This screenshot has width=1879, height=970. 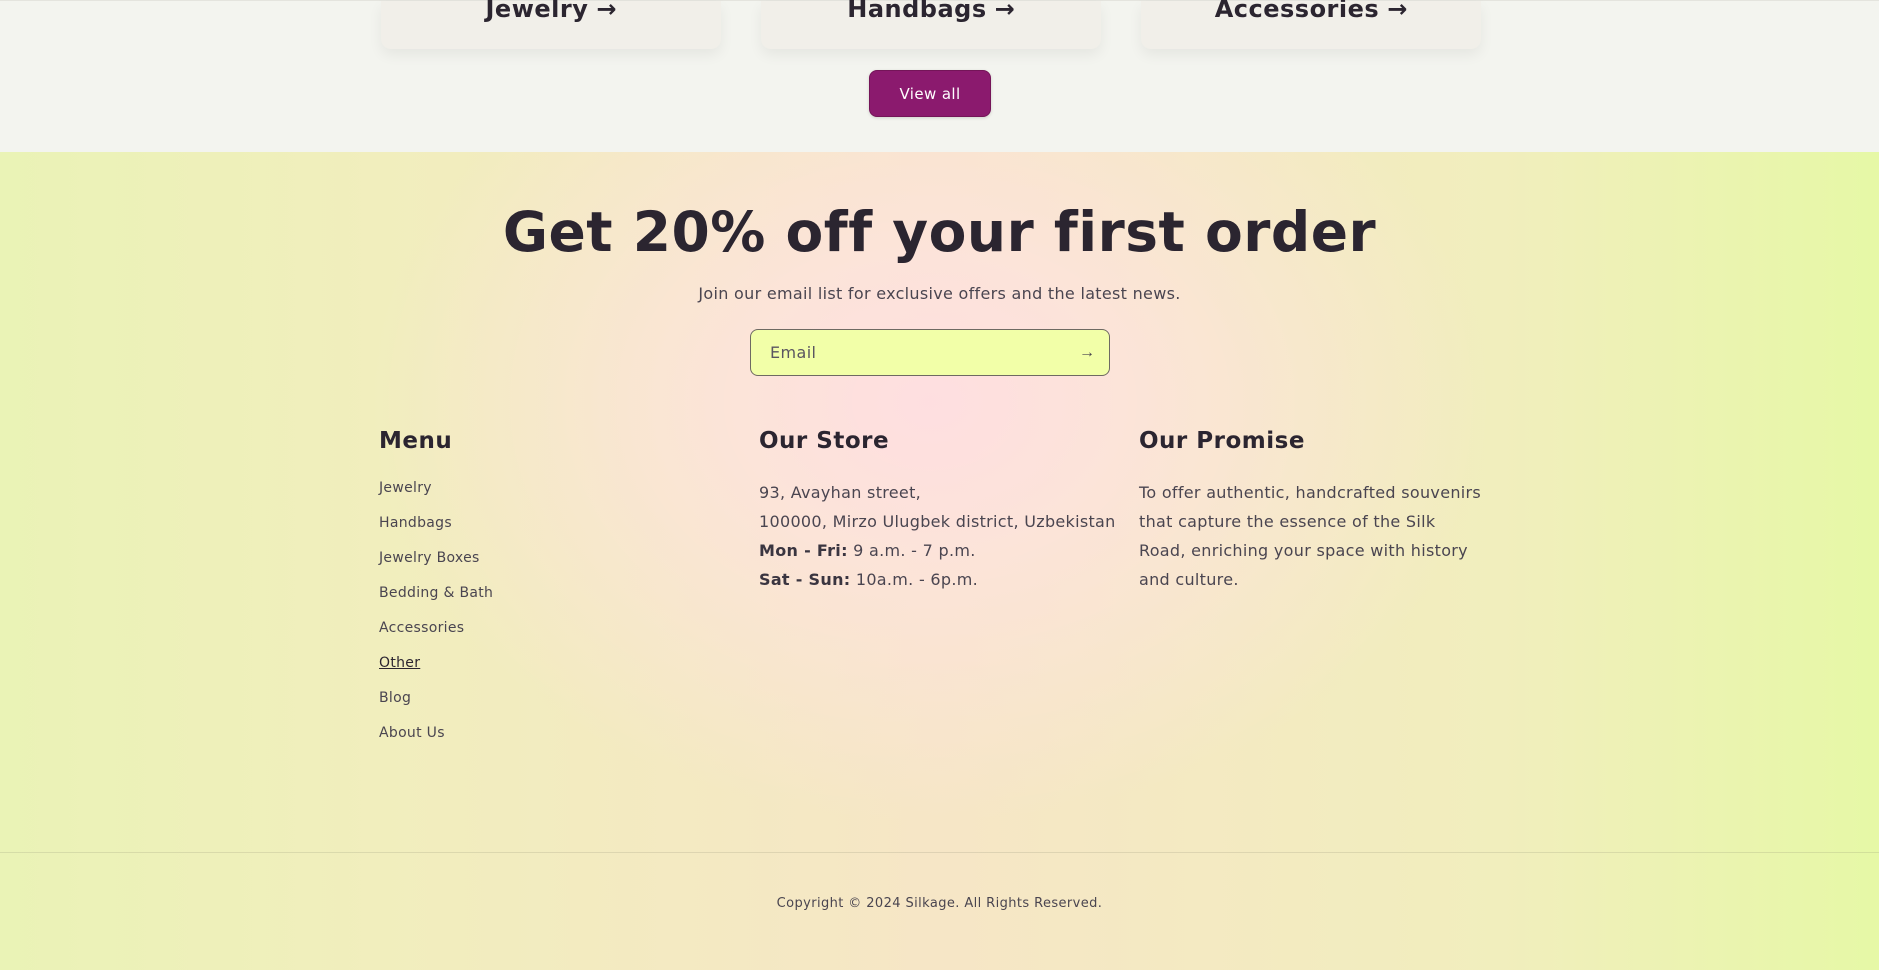 What do you see at coordinates (803, 550) in the screenshot?
I see `weekday-label: Mon - Fri:` at bounding box center [803, 550].